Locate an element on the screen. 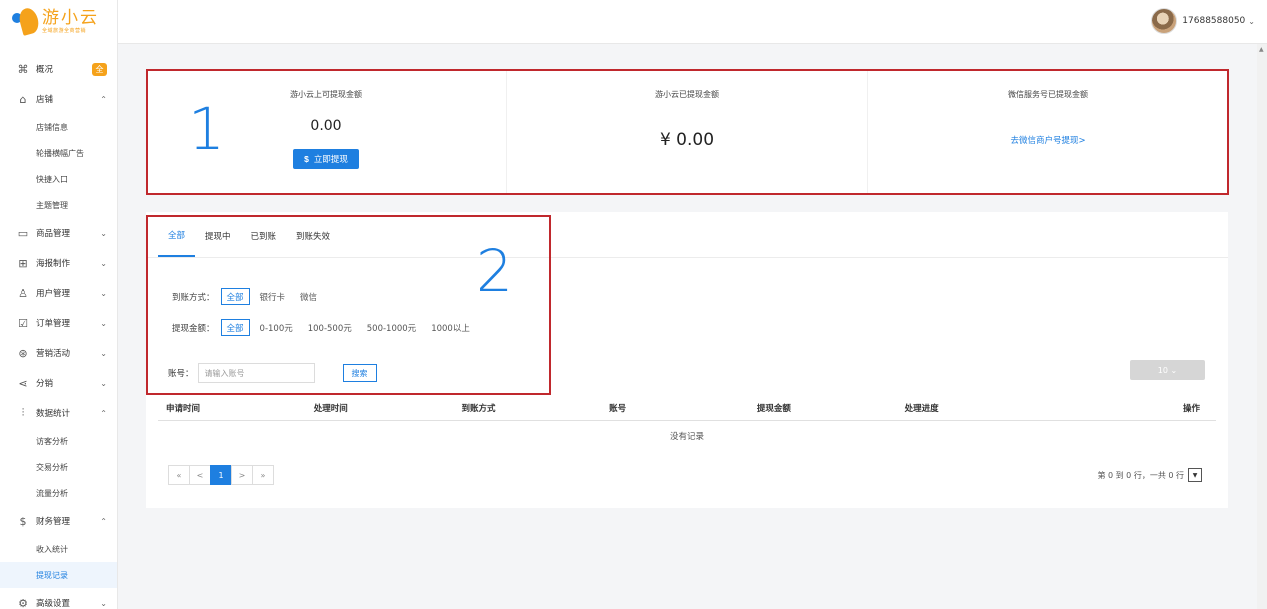 This screenshot has width=1267, height=609. sidebar-subitem: 店铺信息 is located at coordinates (58, 127).